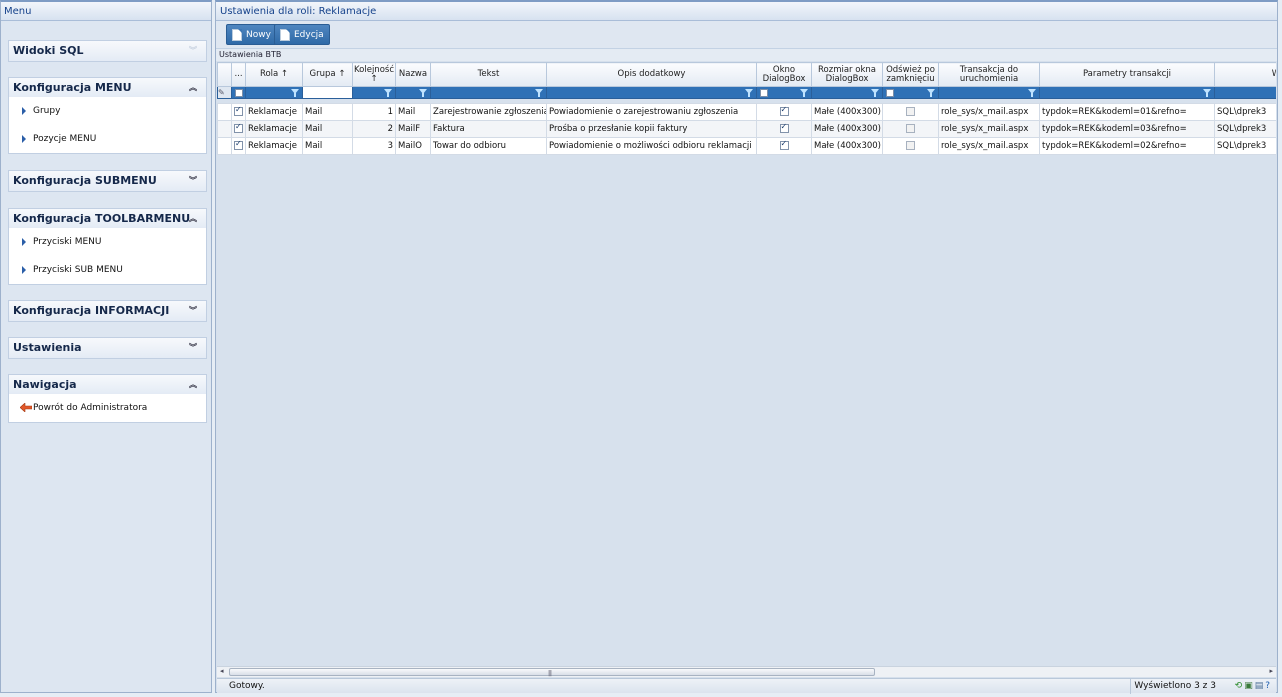 The height and width of the screenshot is (697, 1282). Describe the element at coordinates (1268, 686) in the screenshot. I see `help-icon: ?` at that location.